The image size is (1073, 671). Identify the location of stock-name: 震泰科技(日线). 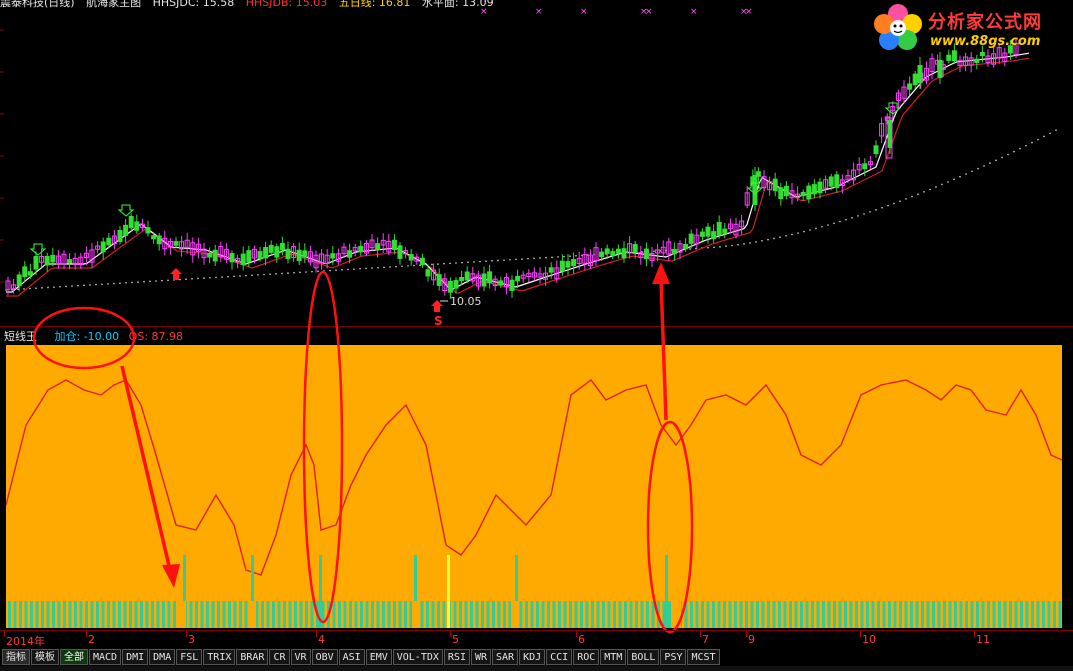
(37, 4).